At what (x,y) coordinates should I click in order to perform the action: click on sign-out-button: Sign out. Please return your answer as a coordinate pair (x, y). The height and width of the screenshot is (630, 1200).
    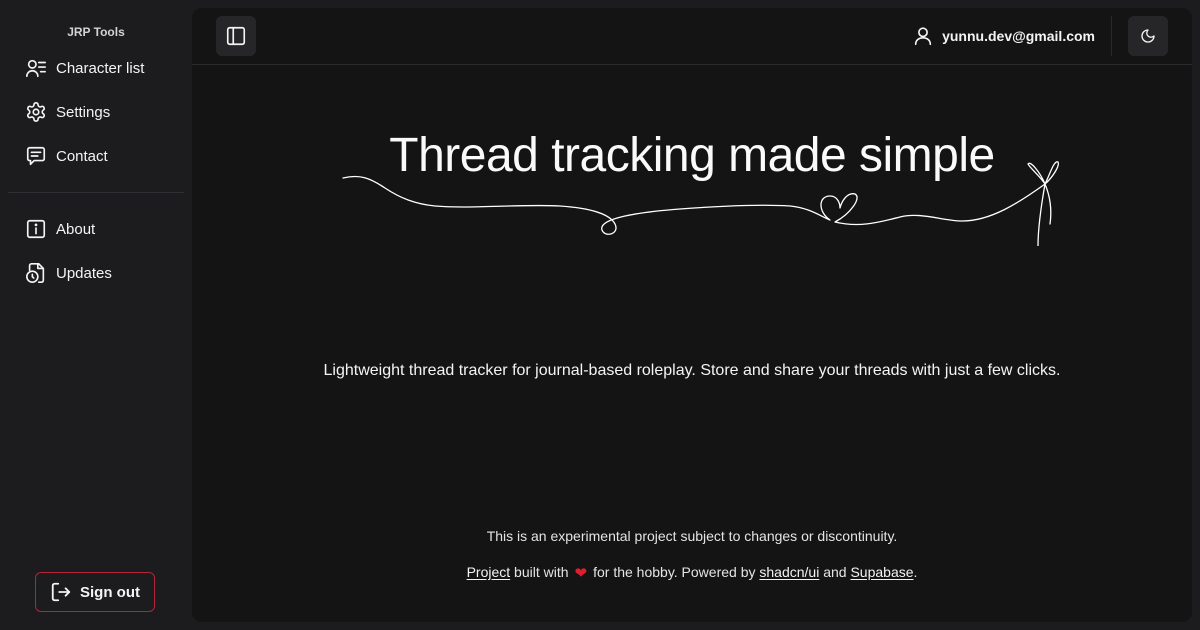
    Looking at the image, I should click on (95, 592).